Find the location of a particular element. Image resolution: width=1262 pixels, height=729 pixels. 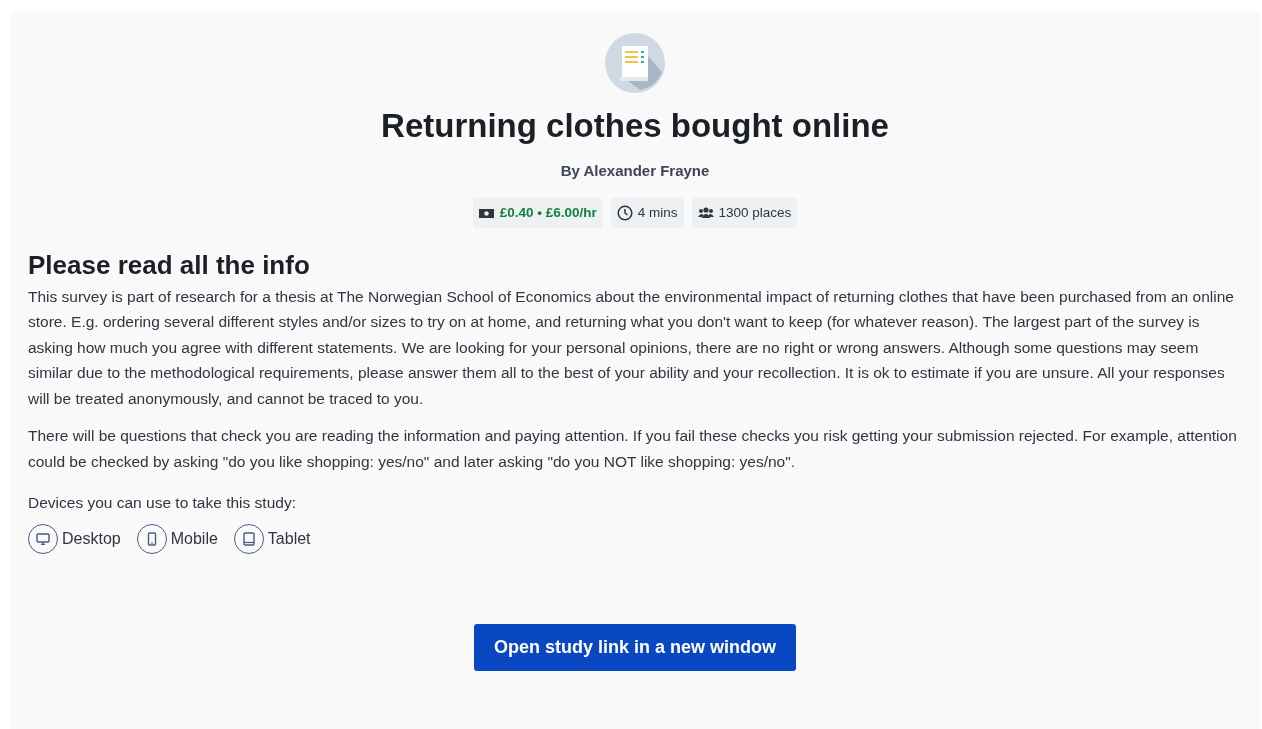

author-name: By Alexander Frayne is located at coordinates (635, 170).